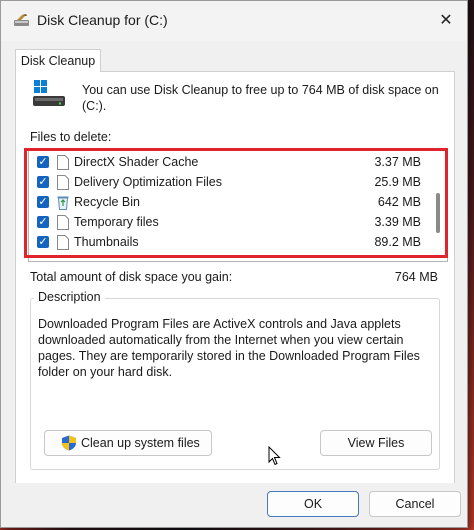 This screenshot has width=474, height=530. I want to click on description-legend: Description, so click(69, 297).